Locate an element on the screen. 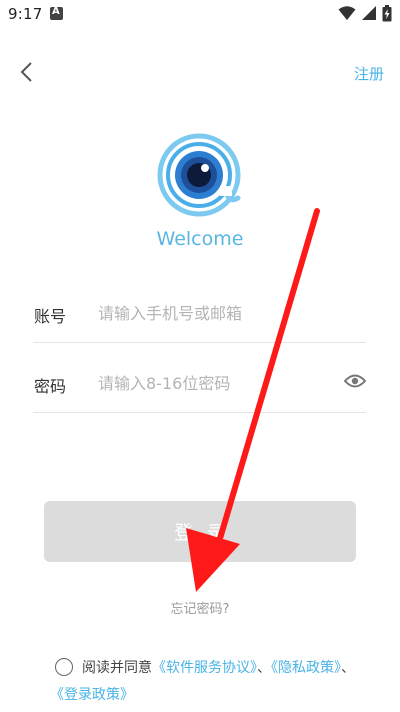 This screenshot has width=400, height=712. account-input is located at coordinates (213, 313).